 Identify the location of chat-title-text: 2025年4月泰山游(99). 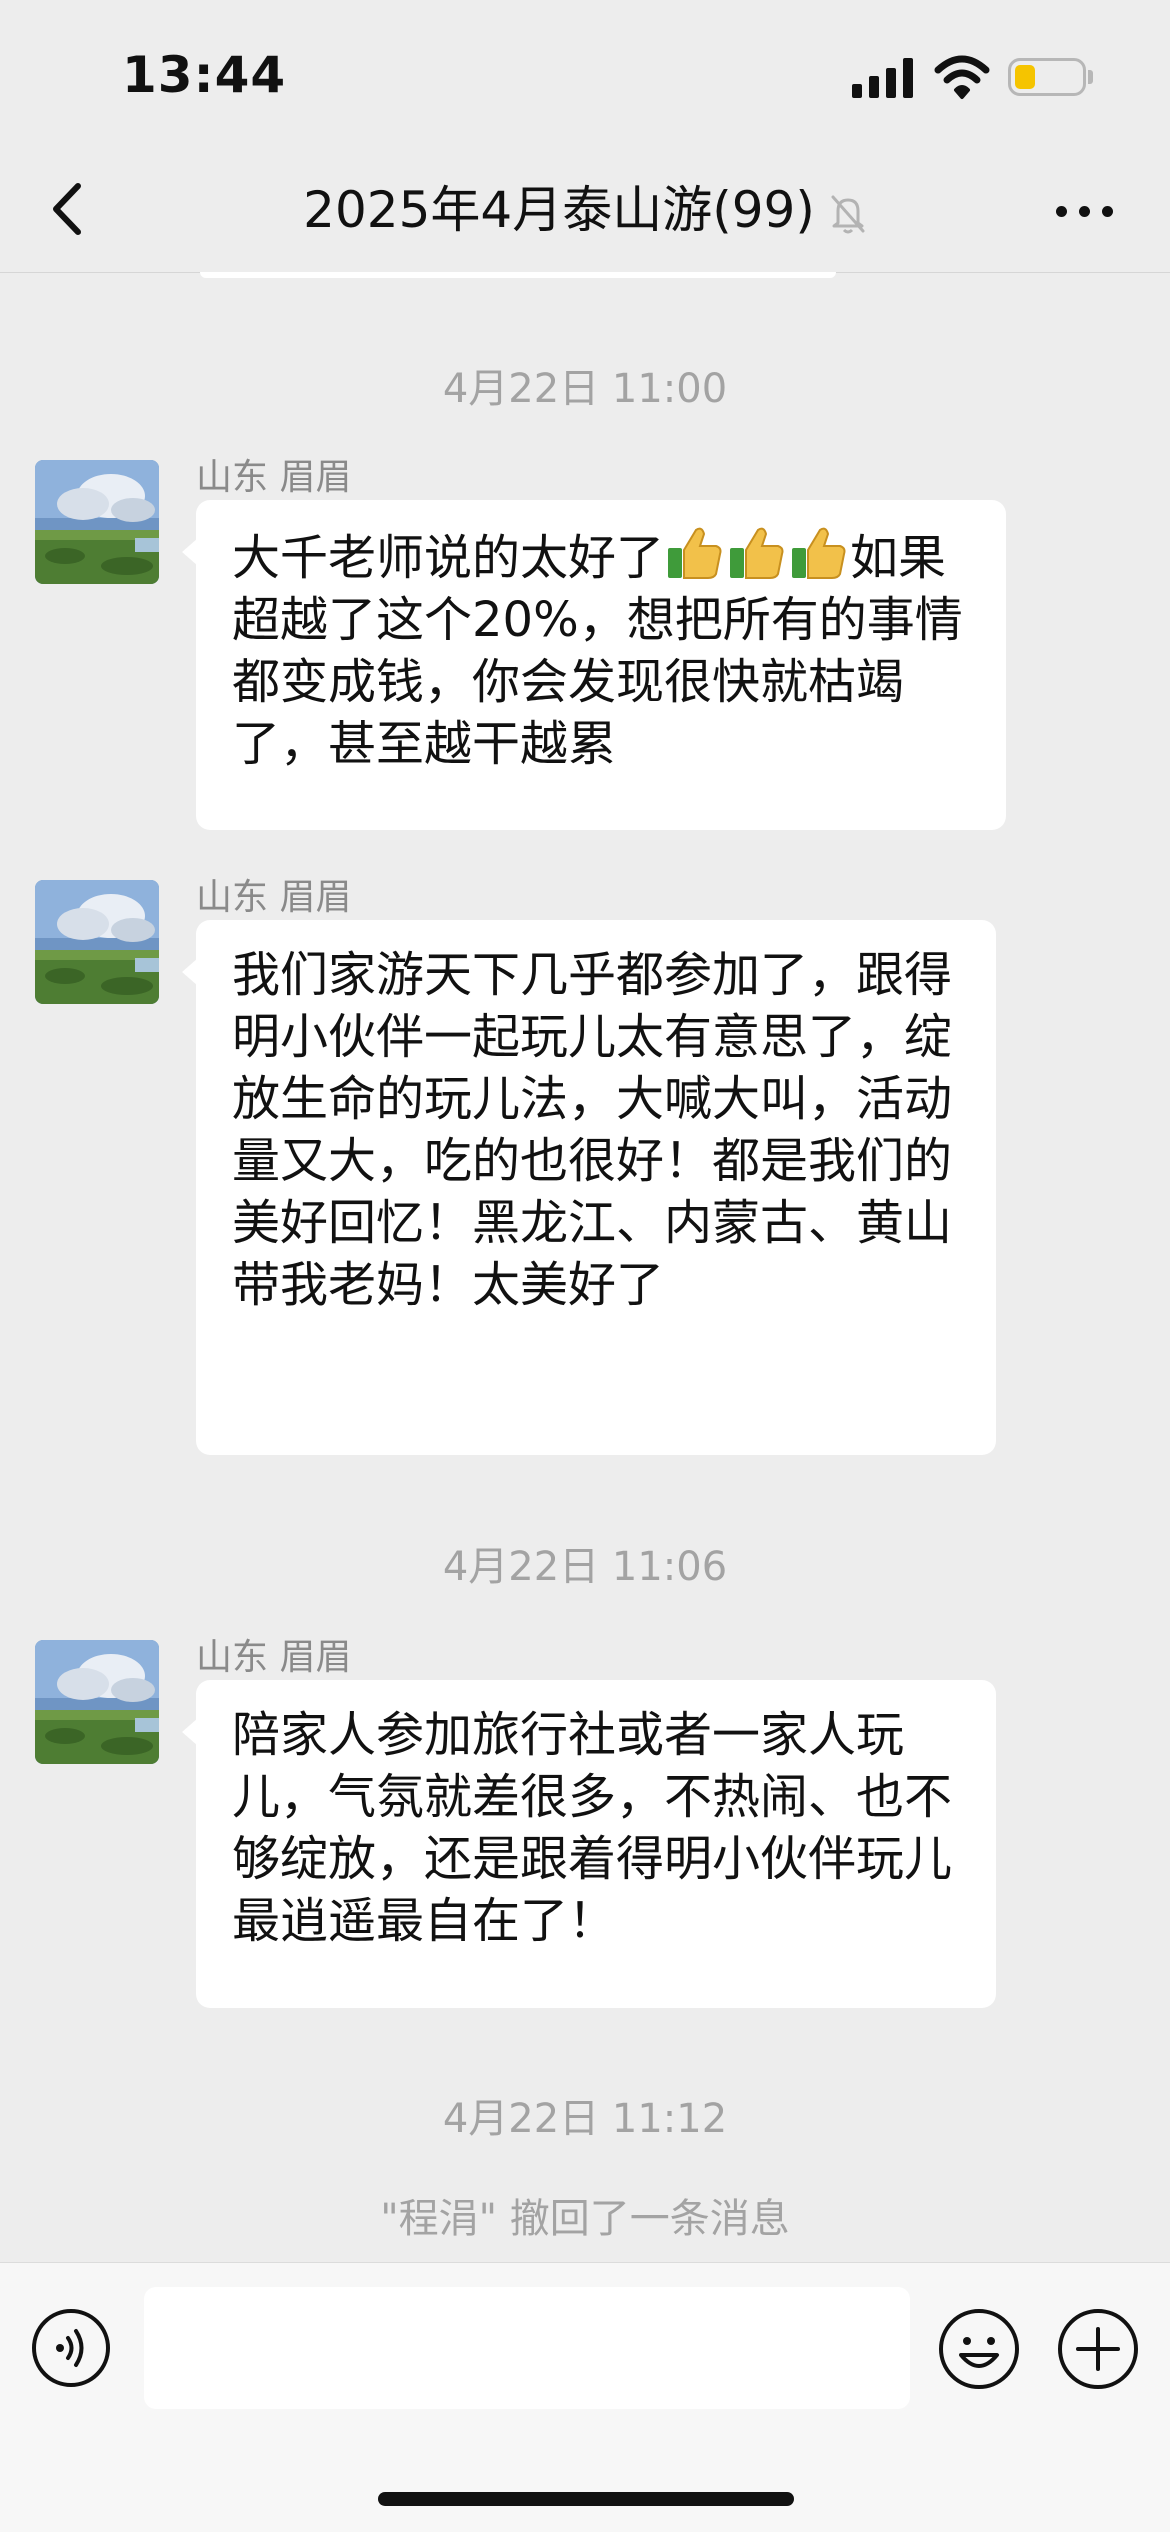
(559, 210).